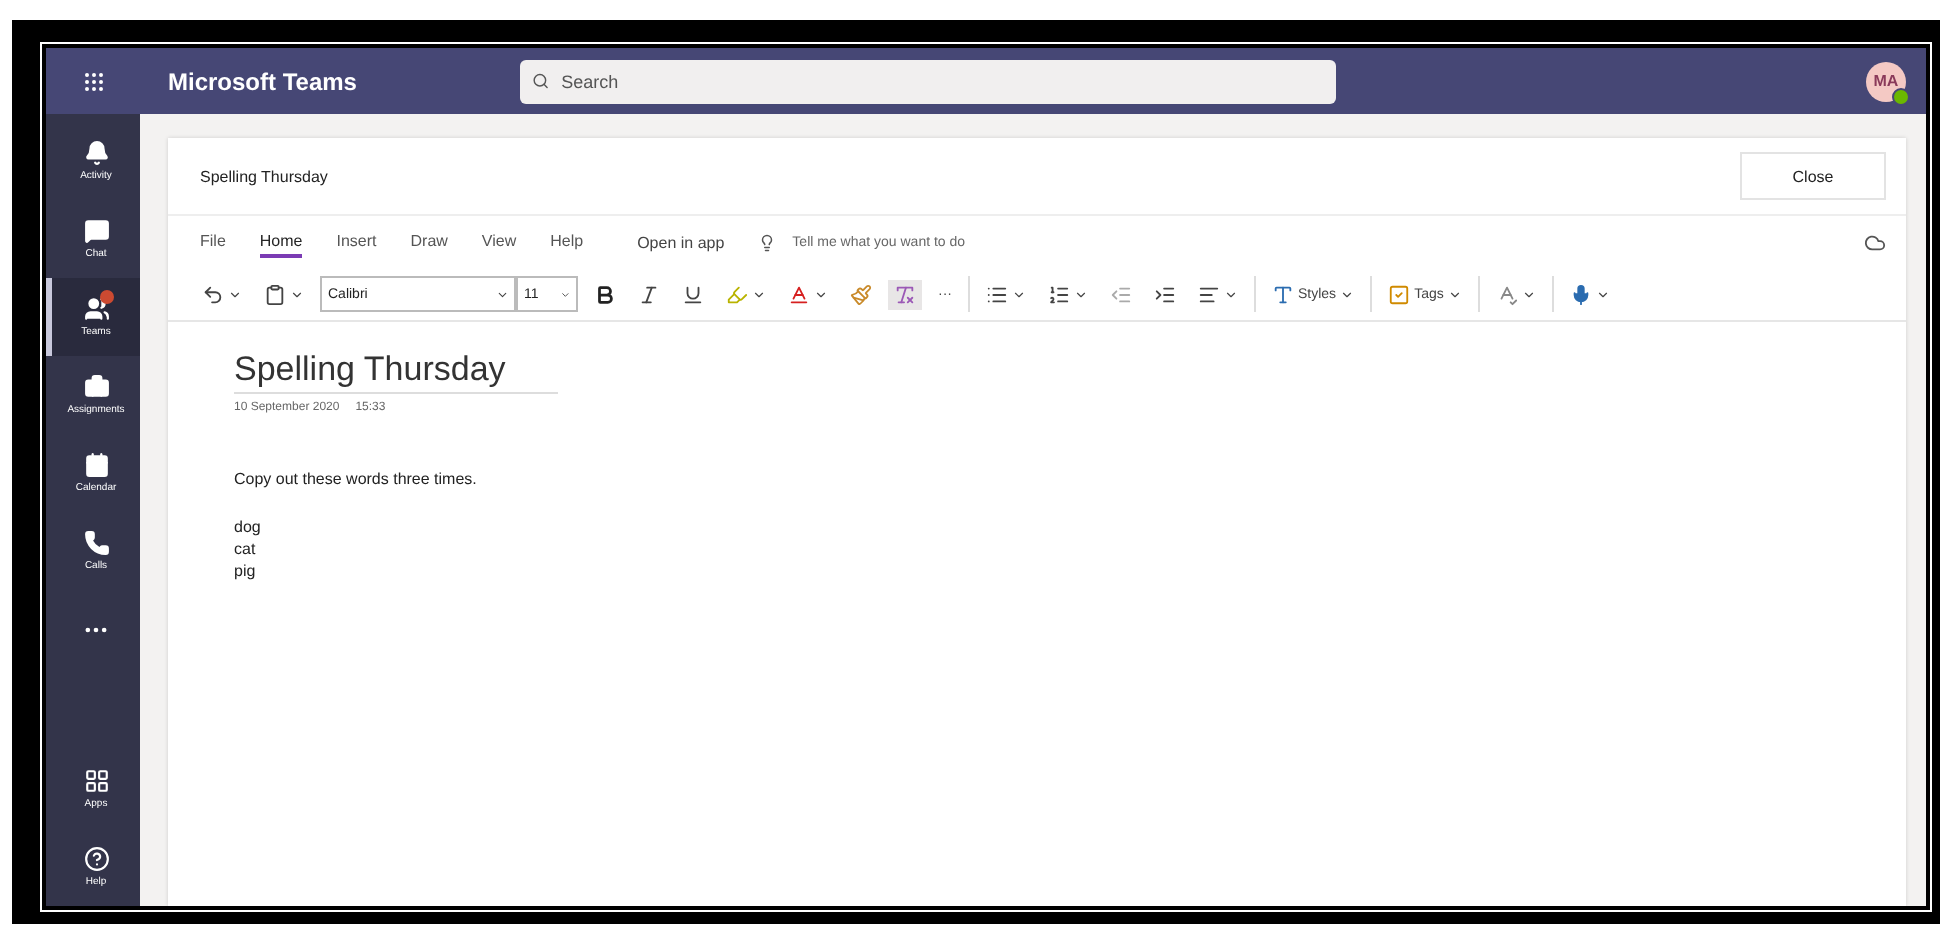 This screenshot has width=1948, height=928. Describe the element at coordinates (264, 176) in the screenshot. I see `notebook-title: Spelling Thursday` at that location.